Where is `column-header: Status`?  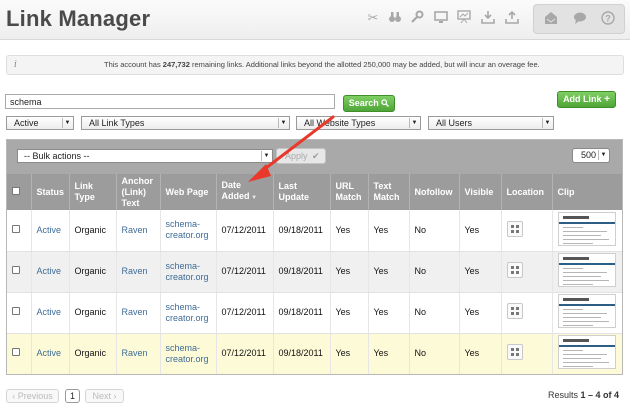
column-header: Status is located at coordinates (50, 192).